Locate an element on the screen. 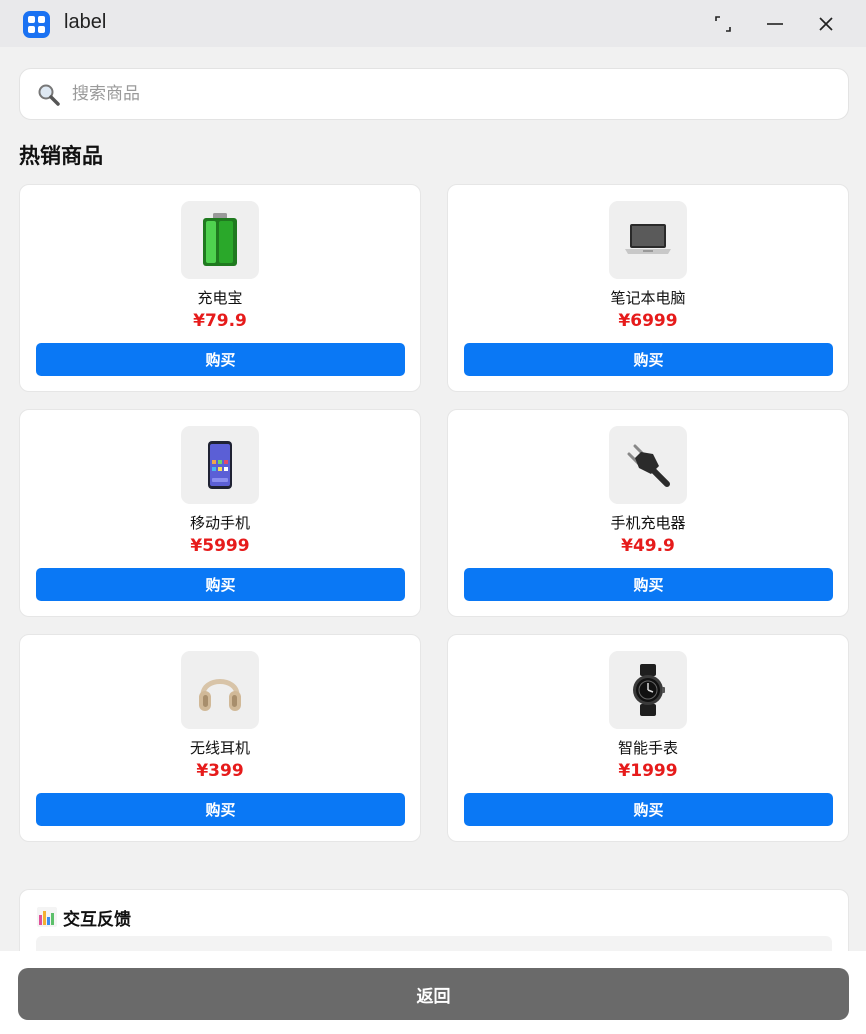 The width and height of the screenshot is (866, 1034). product-price: ¥6999 is located at coordinates (648, 321).